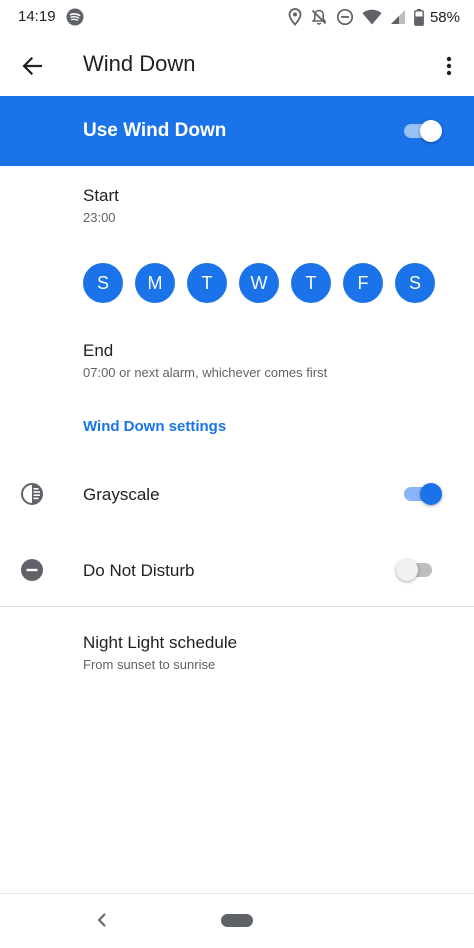  I want to click on system-nav-bar, so click(237, 920).